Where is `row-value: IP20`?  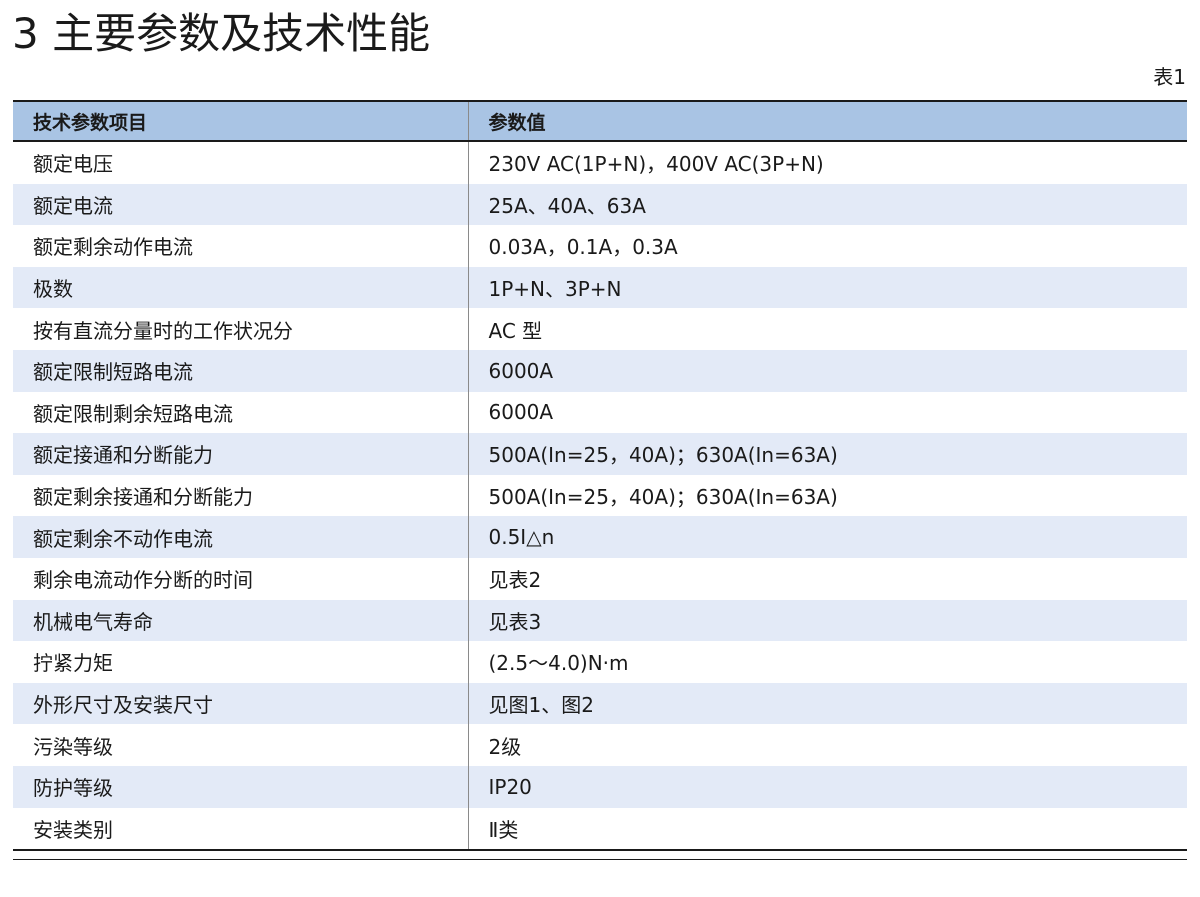 row-value: IP20 is located at coordinates (827, 786).